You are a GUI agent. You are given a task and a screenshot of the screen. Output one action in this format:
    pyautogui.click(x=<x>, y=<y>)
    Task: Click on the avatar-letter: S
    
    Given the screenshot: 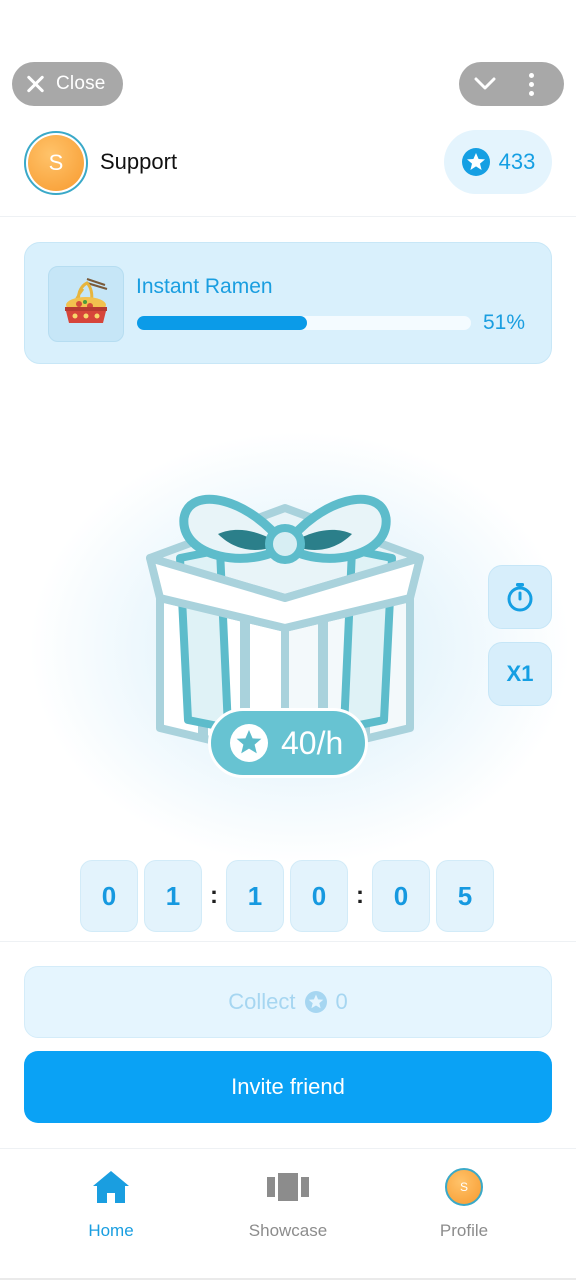 What is the action you would take?
    pyautogui.click(x=56, y=163)
    